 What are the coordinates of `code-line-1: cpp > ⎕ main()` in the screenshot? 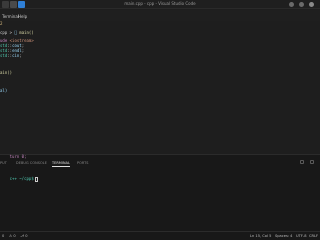 It's located at (17, 32).